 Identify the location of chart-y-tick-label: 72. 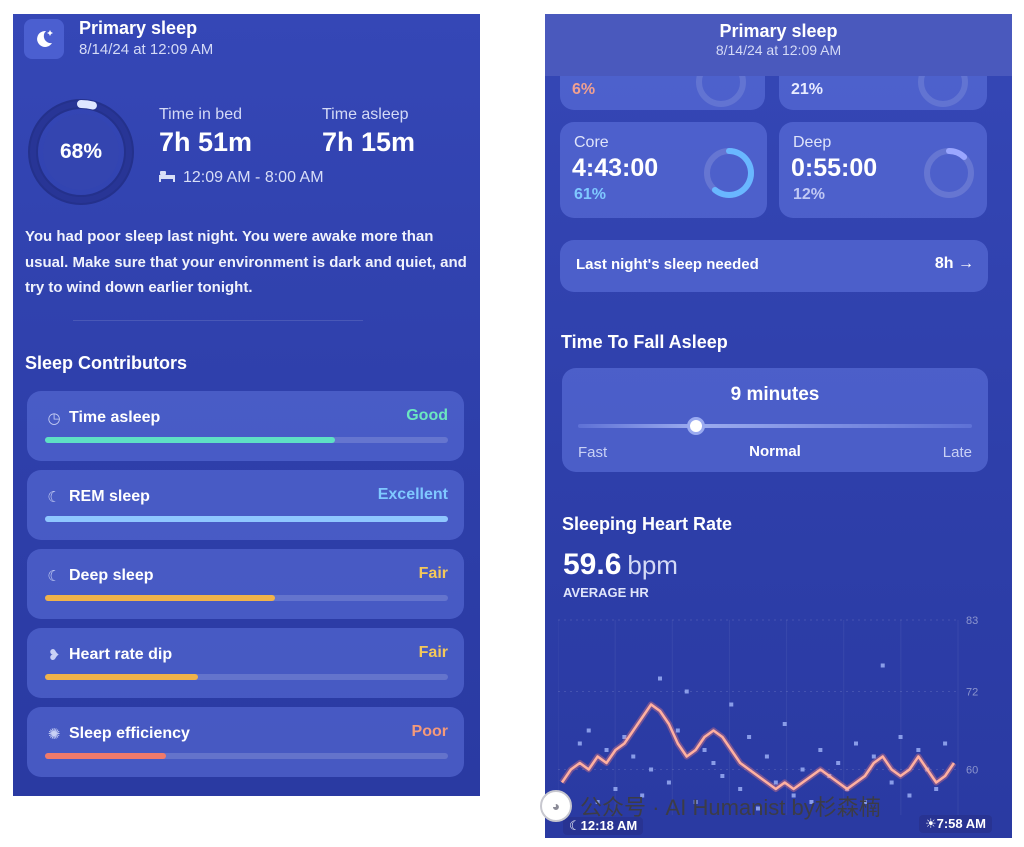
(972, 693).